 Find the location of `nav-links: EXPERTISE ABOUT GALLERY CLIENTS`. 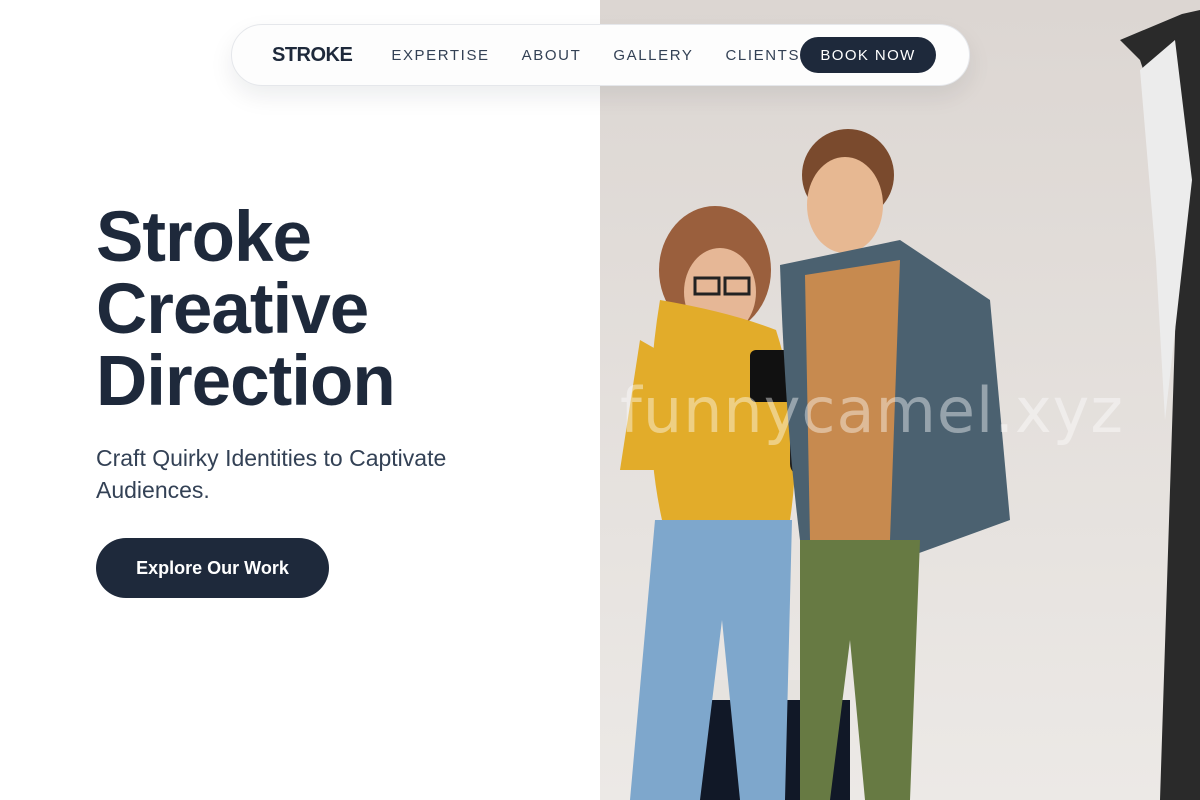

nav-links: EXPERTISE ABOUT GALLERY CLIENTS is located at coordinates (595, 55).